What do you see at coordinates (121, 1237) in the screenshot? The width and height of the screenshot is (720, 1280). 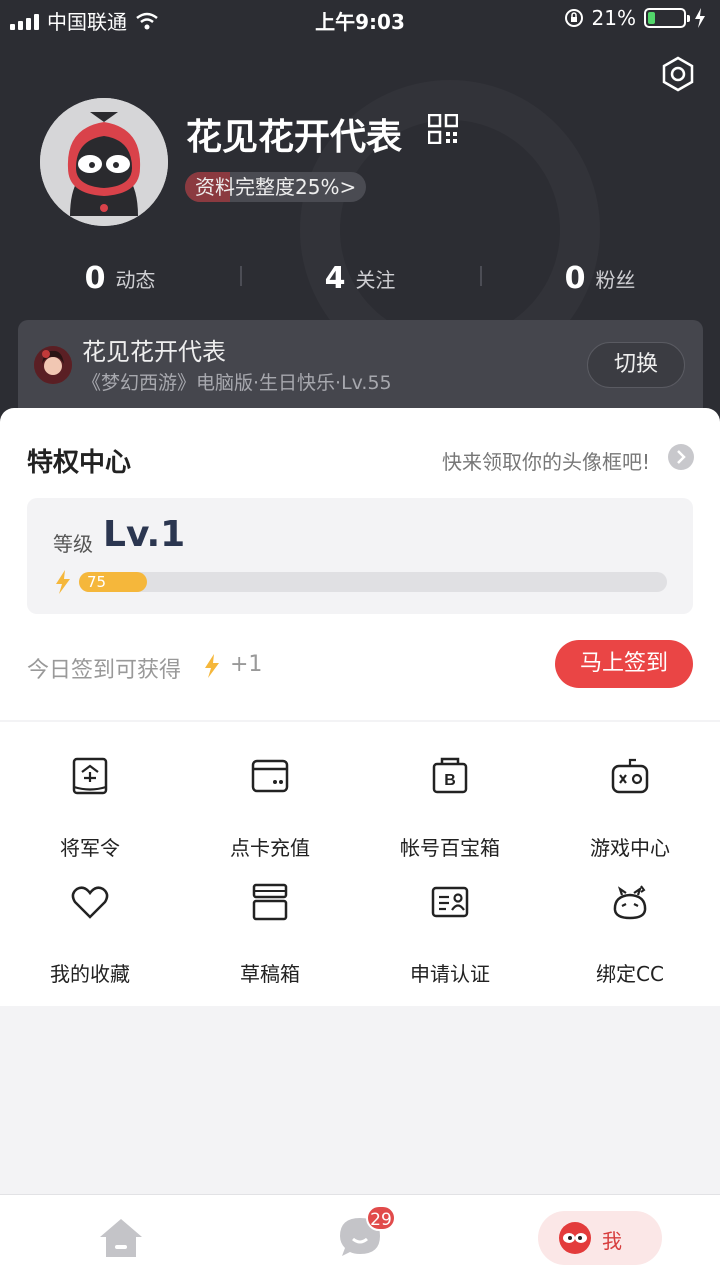 I see `home-icon` at bounding box center [121, 1237].